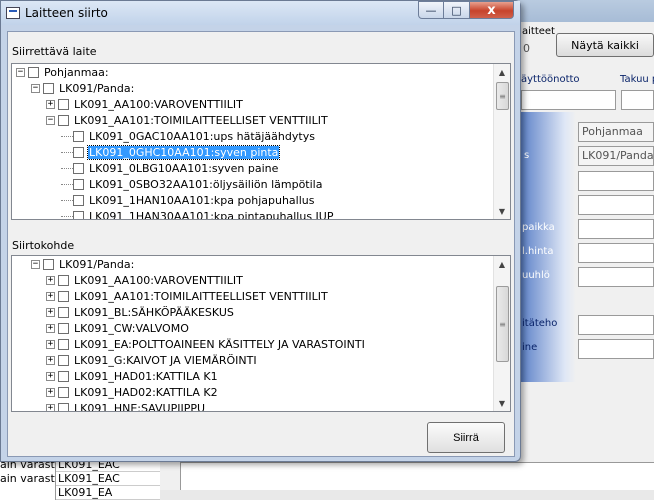 This screenshot has width=654, height=500. I want to click on tree-node: + LK091_G:KAIVOT JA VIEMÄRÖINTI, so click(252, 360).